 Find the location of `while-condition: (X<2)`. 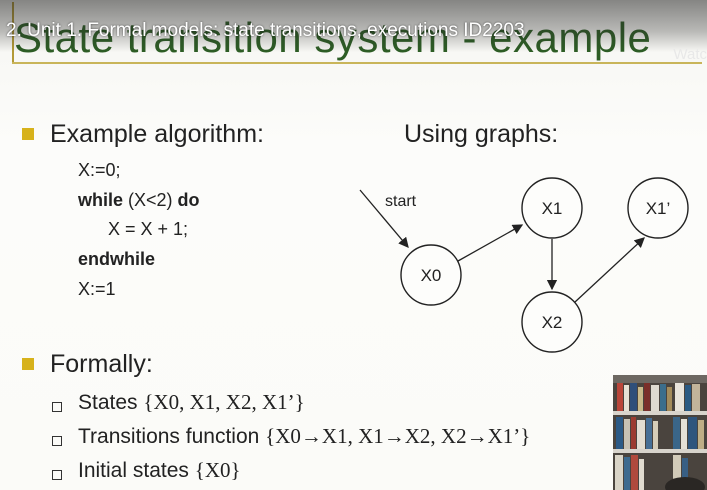

while-condition: (X<2) is located at coordinates (150, 200).